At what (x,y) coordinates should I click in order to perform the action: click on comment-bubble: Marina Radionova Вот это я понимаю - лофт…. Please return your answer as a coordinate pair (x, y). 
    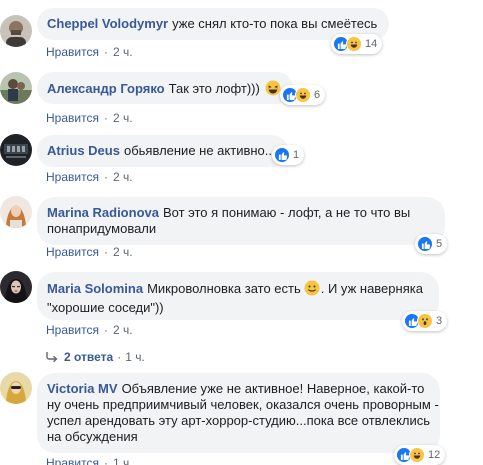
    Looking at the image, I should click on (241, 221).